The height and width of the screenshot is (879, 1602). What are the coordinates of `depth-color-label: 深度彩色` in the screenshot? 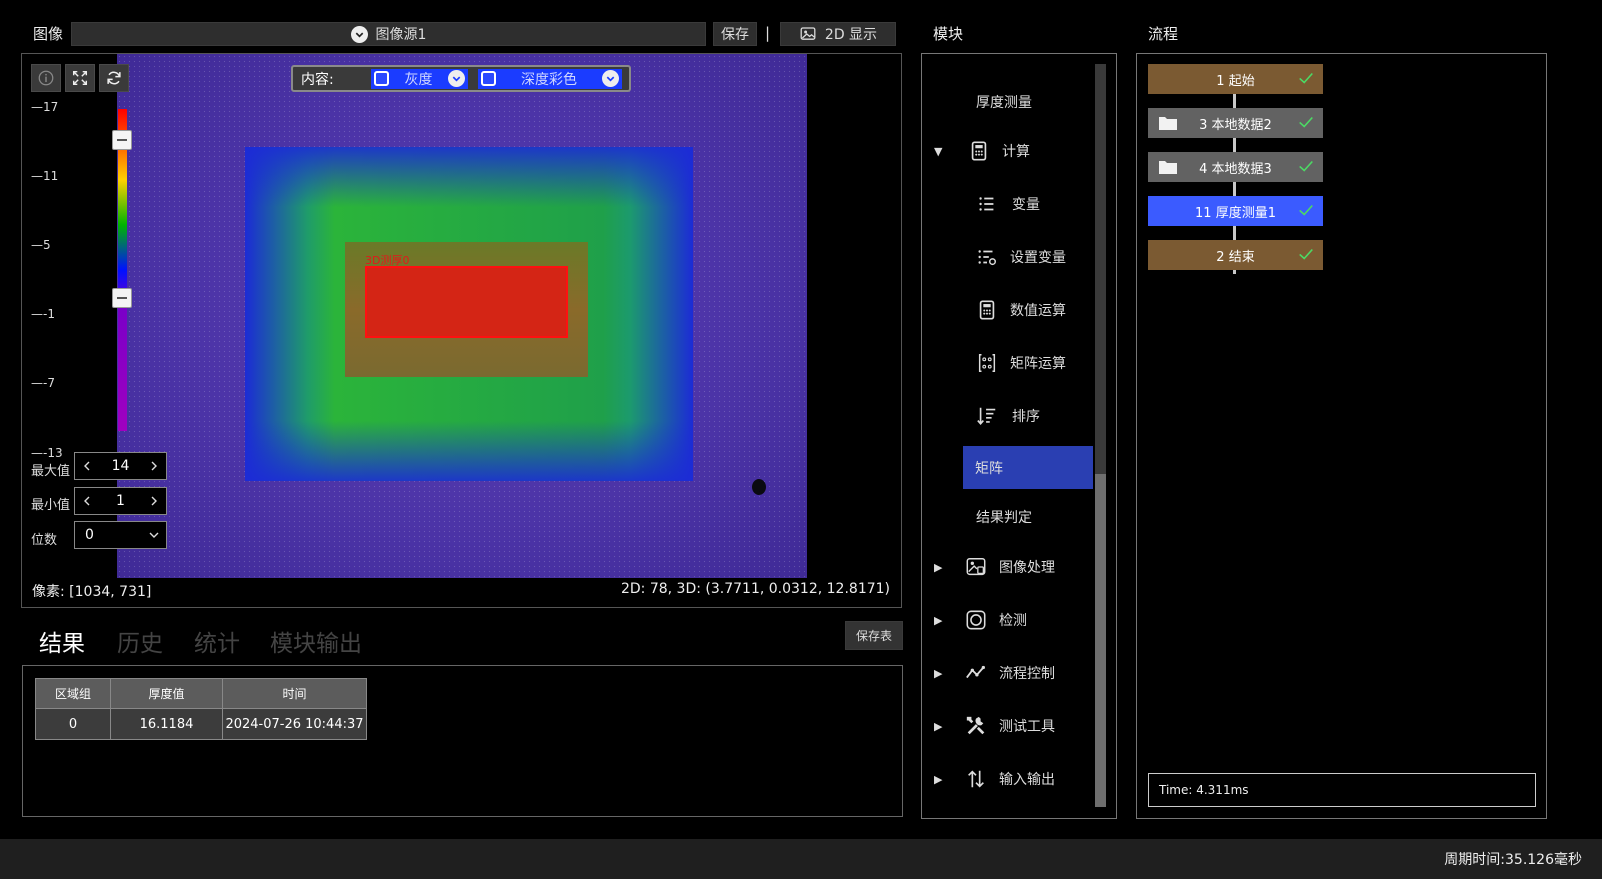 It's located at (549, 79).